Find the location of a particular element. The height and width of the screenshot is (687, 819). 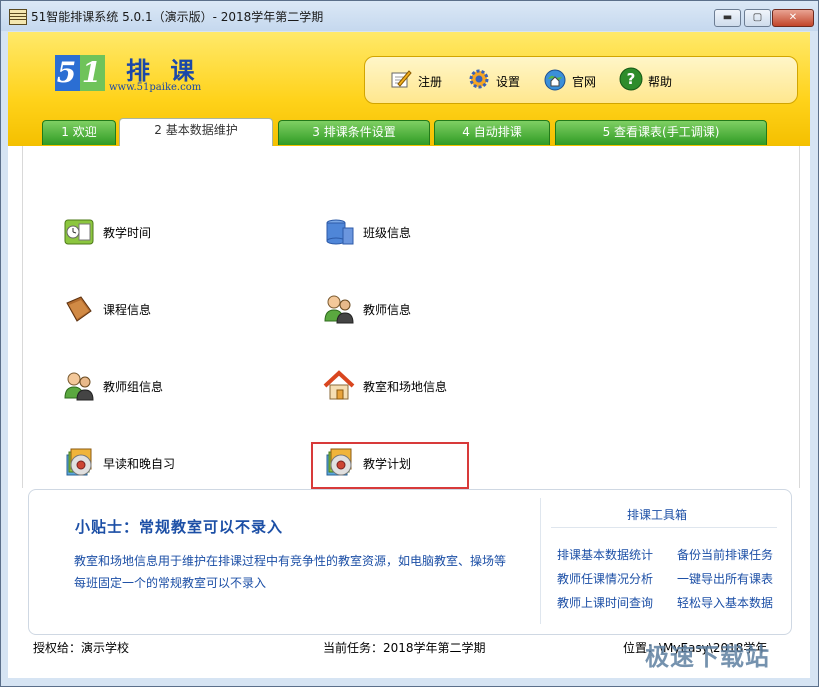

logo-51: 51 is located at coordinates (80, 73).